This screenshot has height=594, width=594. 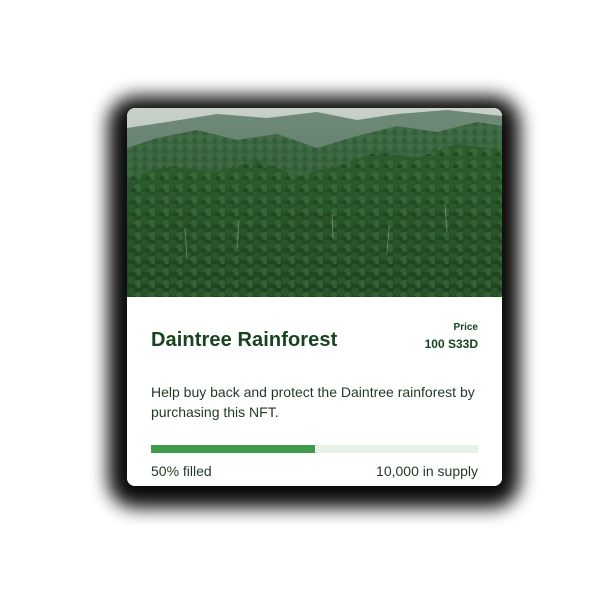 What do you see at coordinates (233, 449) in the screenshot?
I see `progress-fill` at bounding box center [233, 449].